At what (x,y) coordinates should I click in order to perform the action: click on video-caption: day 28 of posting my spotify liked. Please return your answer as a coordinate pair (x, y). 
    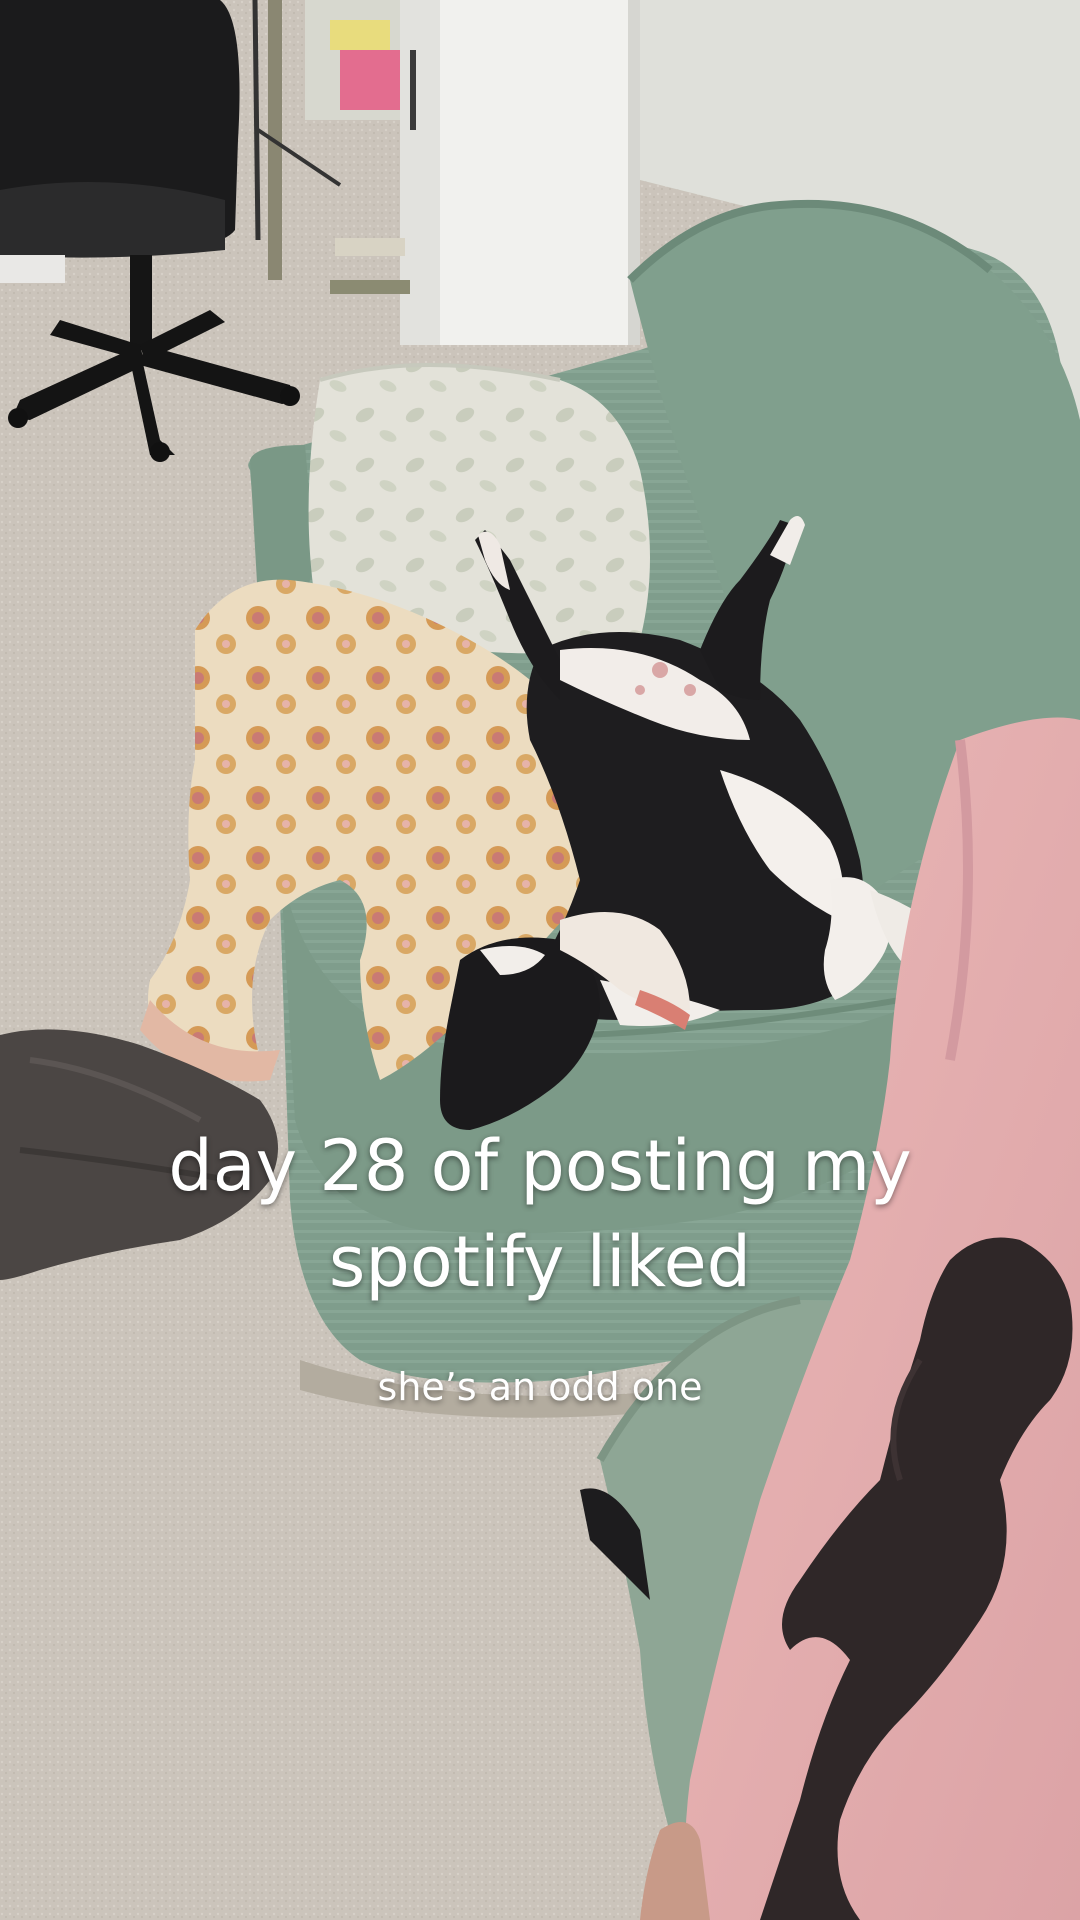
    Looking at the image, I should click on (540, 1214).